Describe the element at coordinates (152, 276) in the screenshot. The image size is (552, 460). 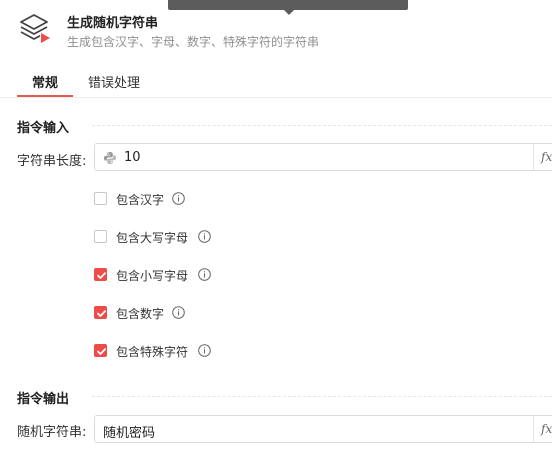
I see `option-lowercase-label: 包含小写字母` at that location.